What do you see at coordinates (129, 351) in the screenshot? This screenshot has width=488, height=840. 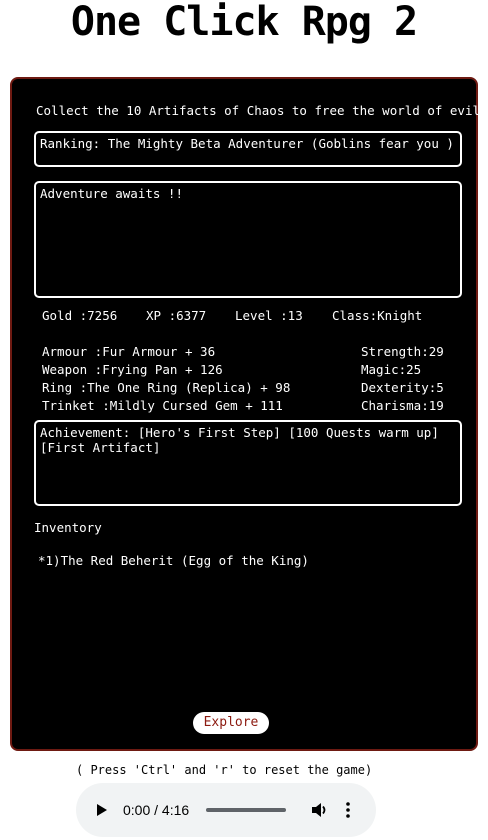 I see `armour-slot: Armour :Fur Armour + 36` at bounding box center [129, 351].